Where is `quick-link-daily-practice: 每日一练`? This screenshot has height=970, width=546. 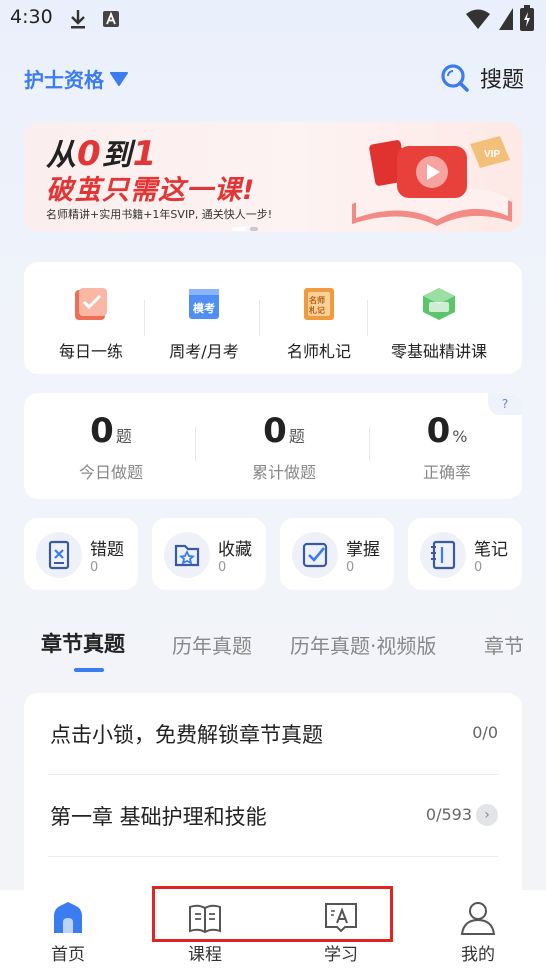 quick-link-daily-practice: 每日一练 is located at coordinates (91, 318).